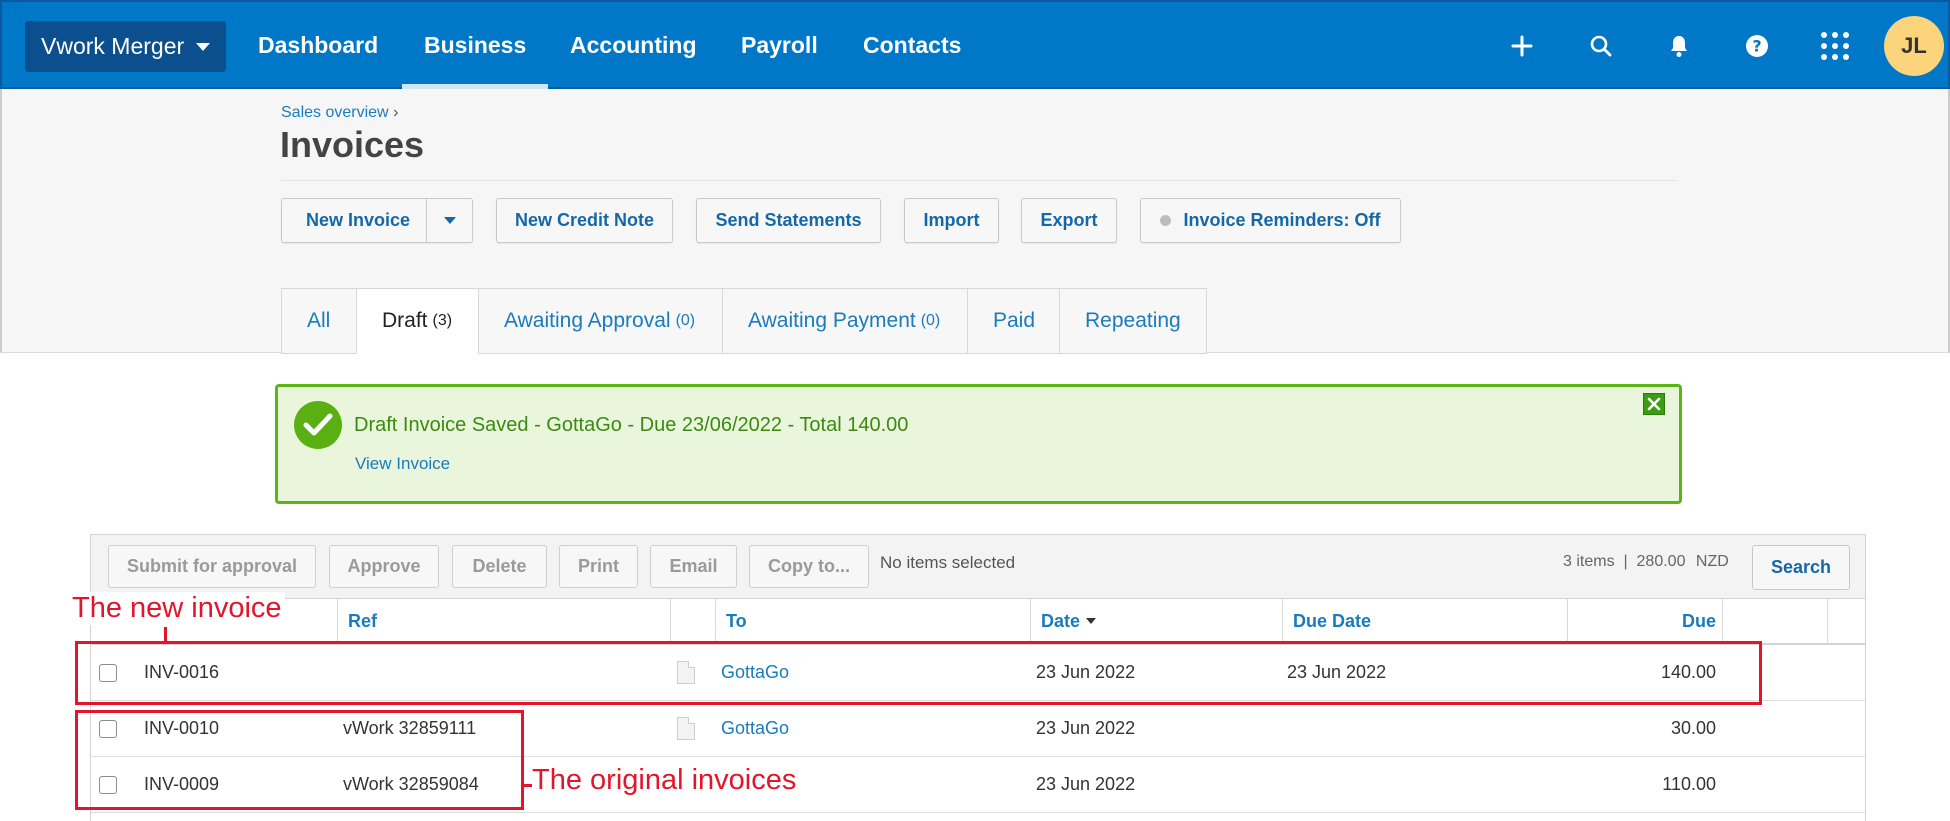 This screenshot has height=821, width=1950. I want to click on tab-all: All, so click(318, 321).